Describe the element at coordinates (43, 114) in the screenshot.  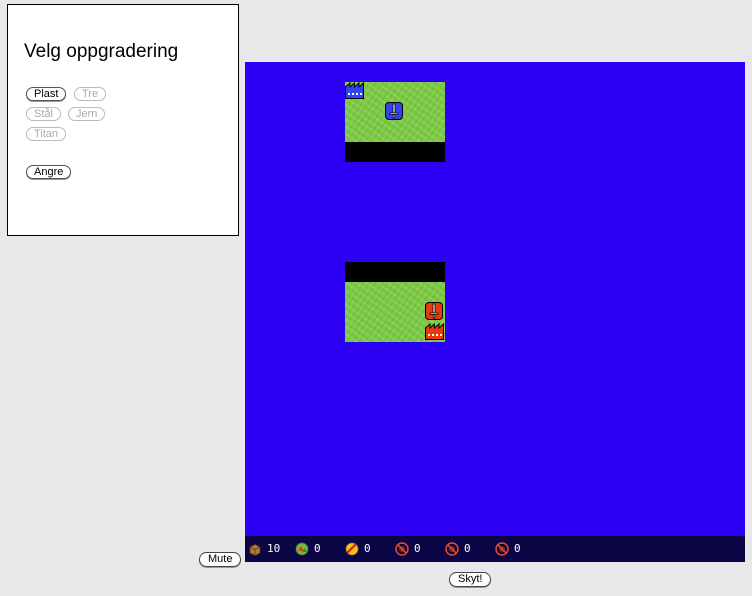
I see `upgrade-button-stal: Stål` at that location.